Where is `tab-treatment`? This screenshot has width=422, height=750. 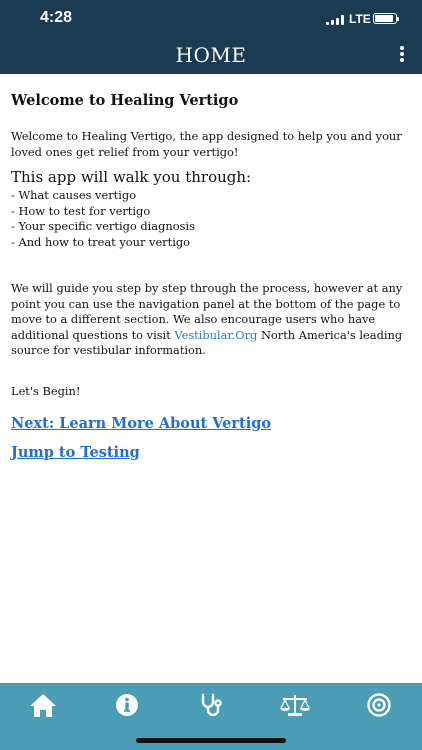
tab-treatment is located at coordinates (379, 705).